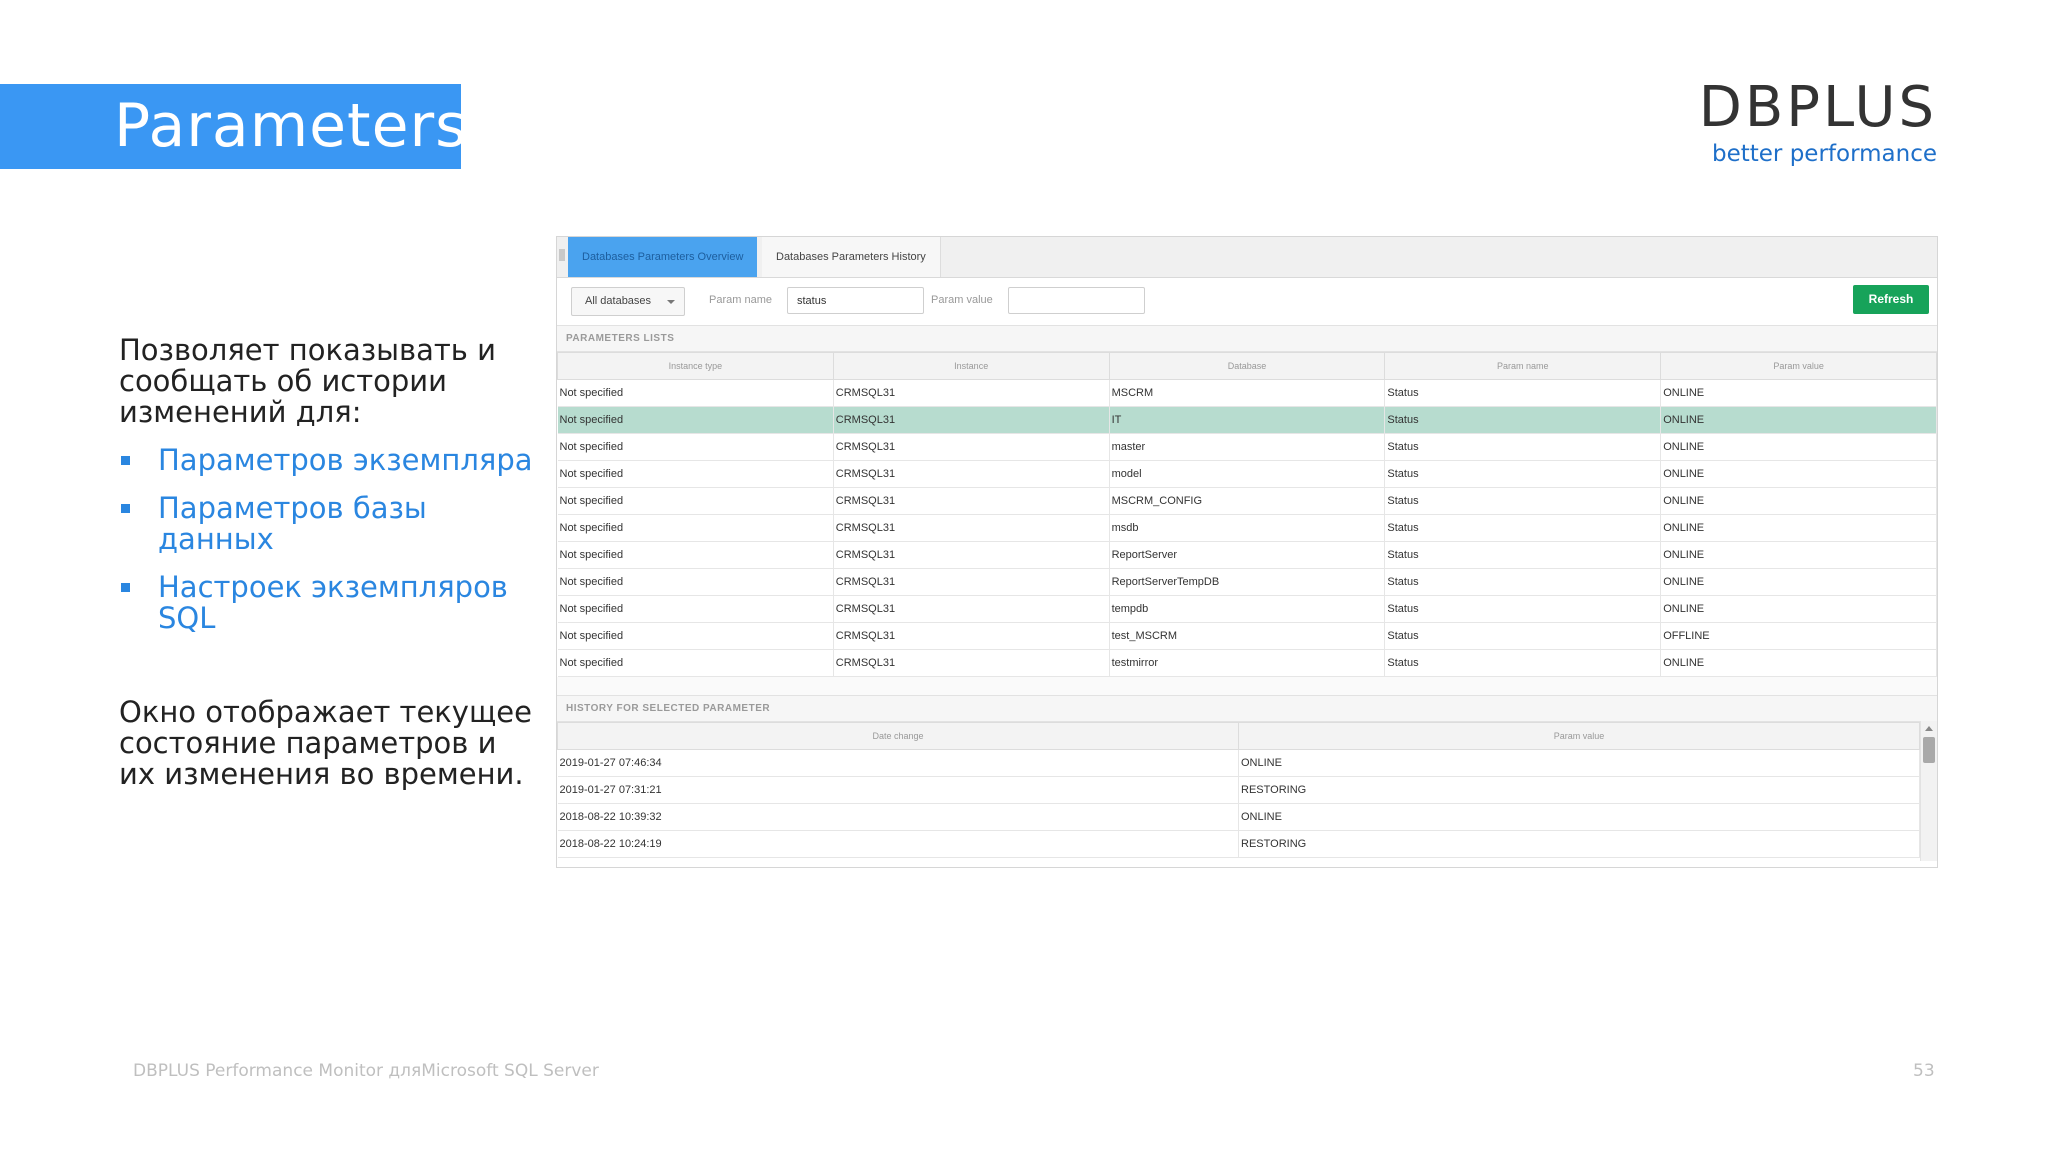 This screenshot has height=1152, width=2048. Describe the element at coordinates (855, 300) in the screenshot. I see `param-name-input: status` at that location.